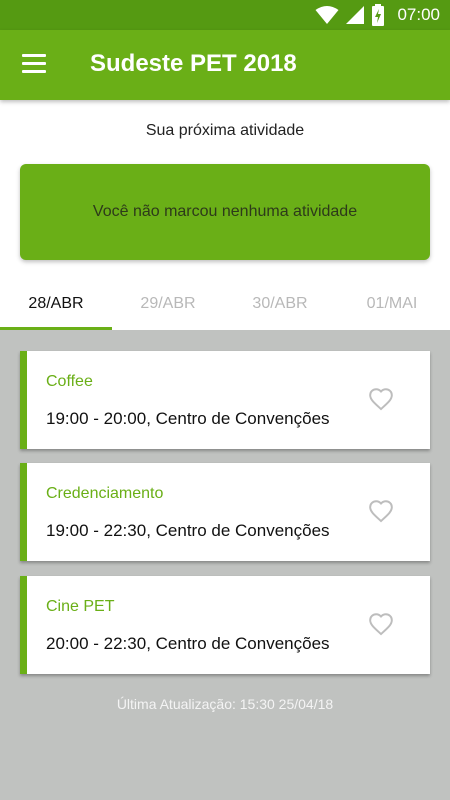  Describe the element at coordinates (35, 65) in the screenshot. I see `menu-icon` at that location.